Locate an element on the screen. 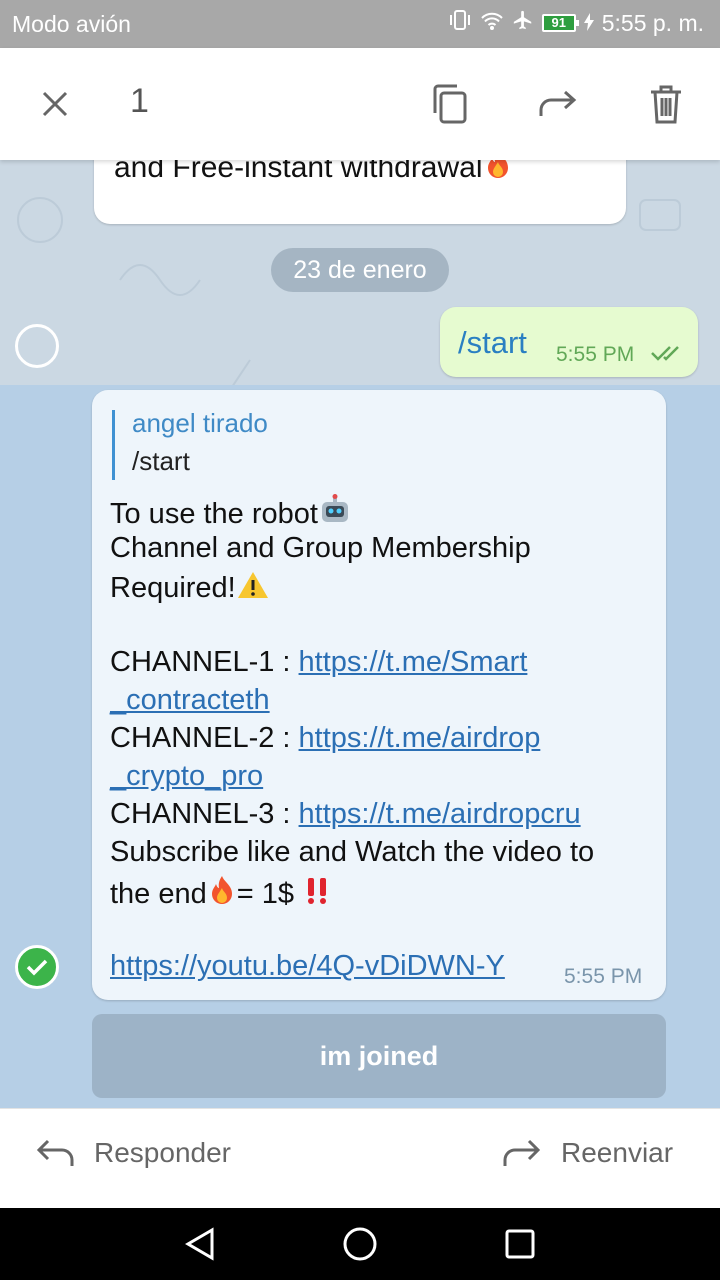 The image size is (720, 1280). delete-button is located at coordinates (666, 104).